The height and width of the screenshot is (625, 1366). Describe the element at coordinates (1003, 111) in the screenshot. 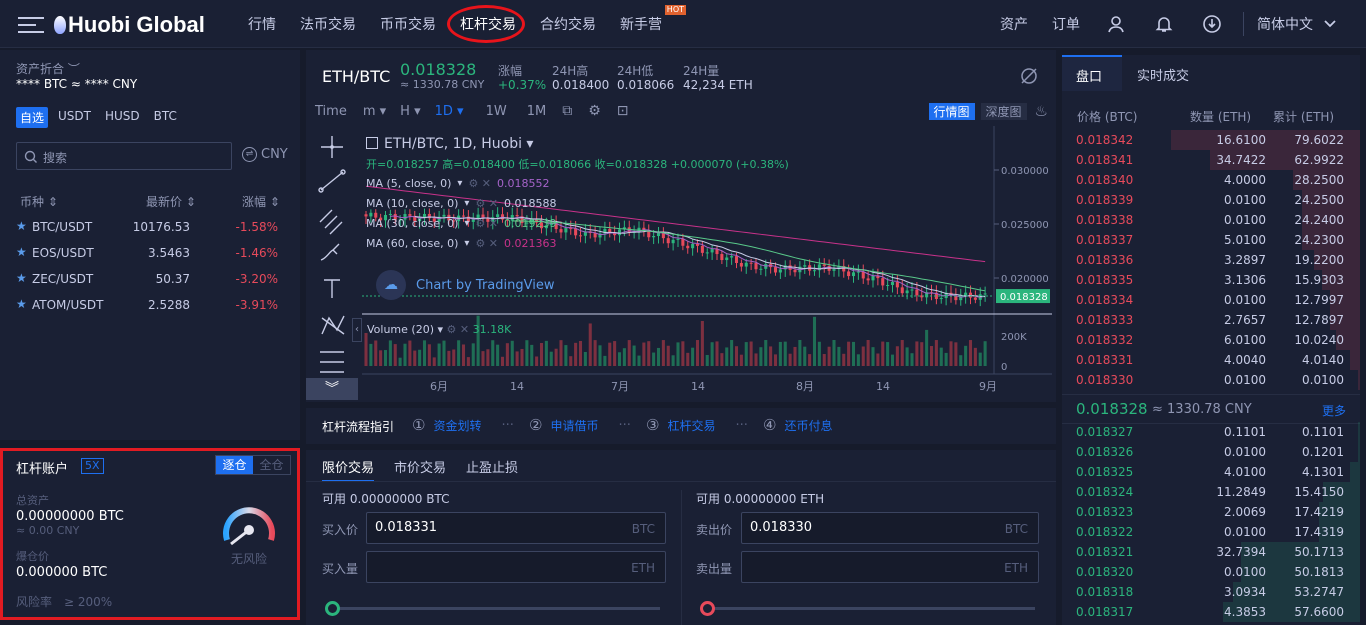

I see `tab-depth: 深度图` at that location.